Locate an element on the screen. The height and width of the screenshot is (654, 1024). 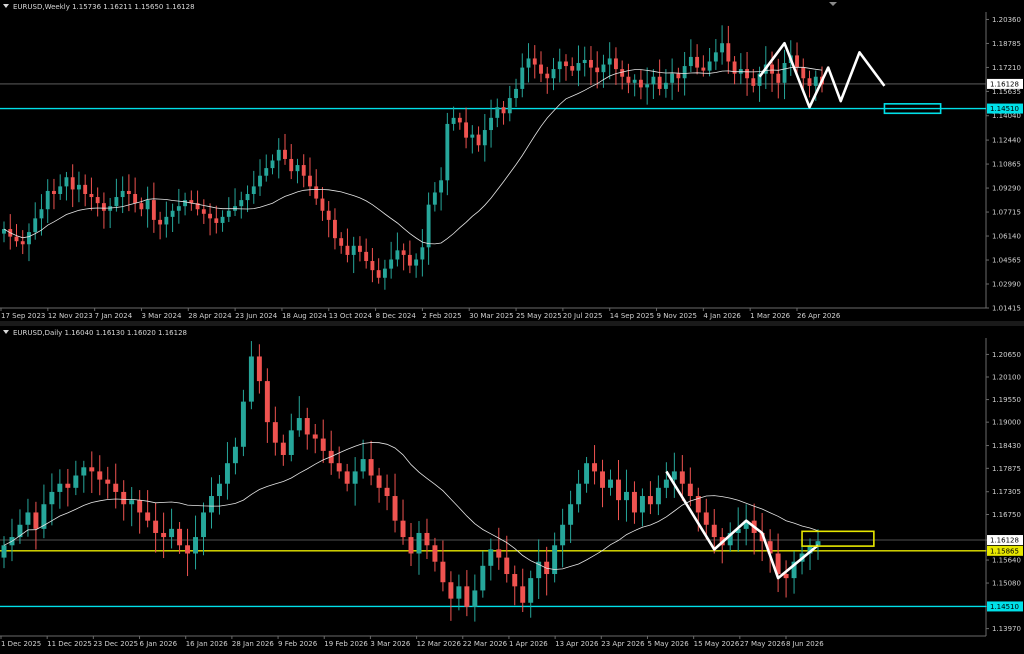
date-tick-label: 11 Dec 2025 is located at coordinates (69, 644).